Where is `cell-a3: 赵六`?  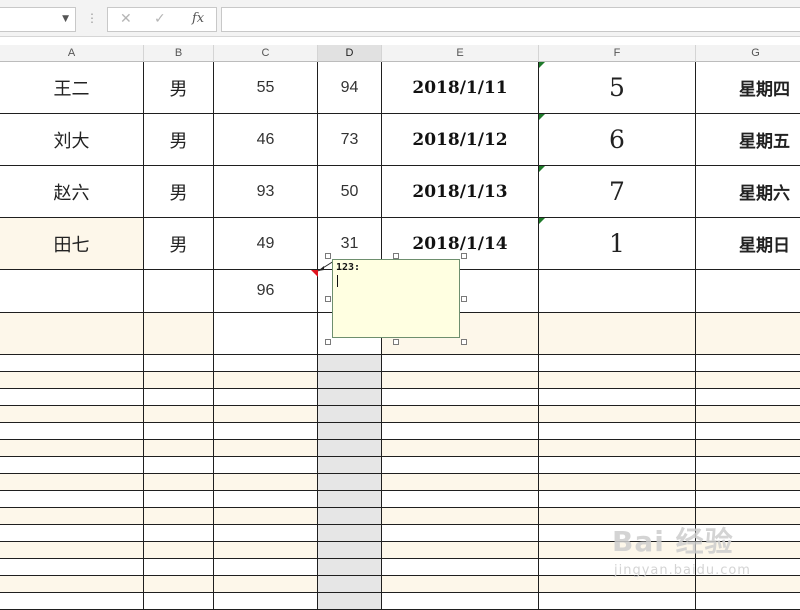 cell-a3: 赵六 is located at coordinates (72, 192).